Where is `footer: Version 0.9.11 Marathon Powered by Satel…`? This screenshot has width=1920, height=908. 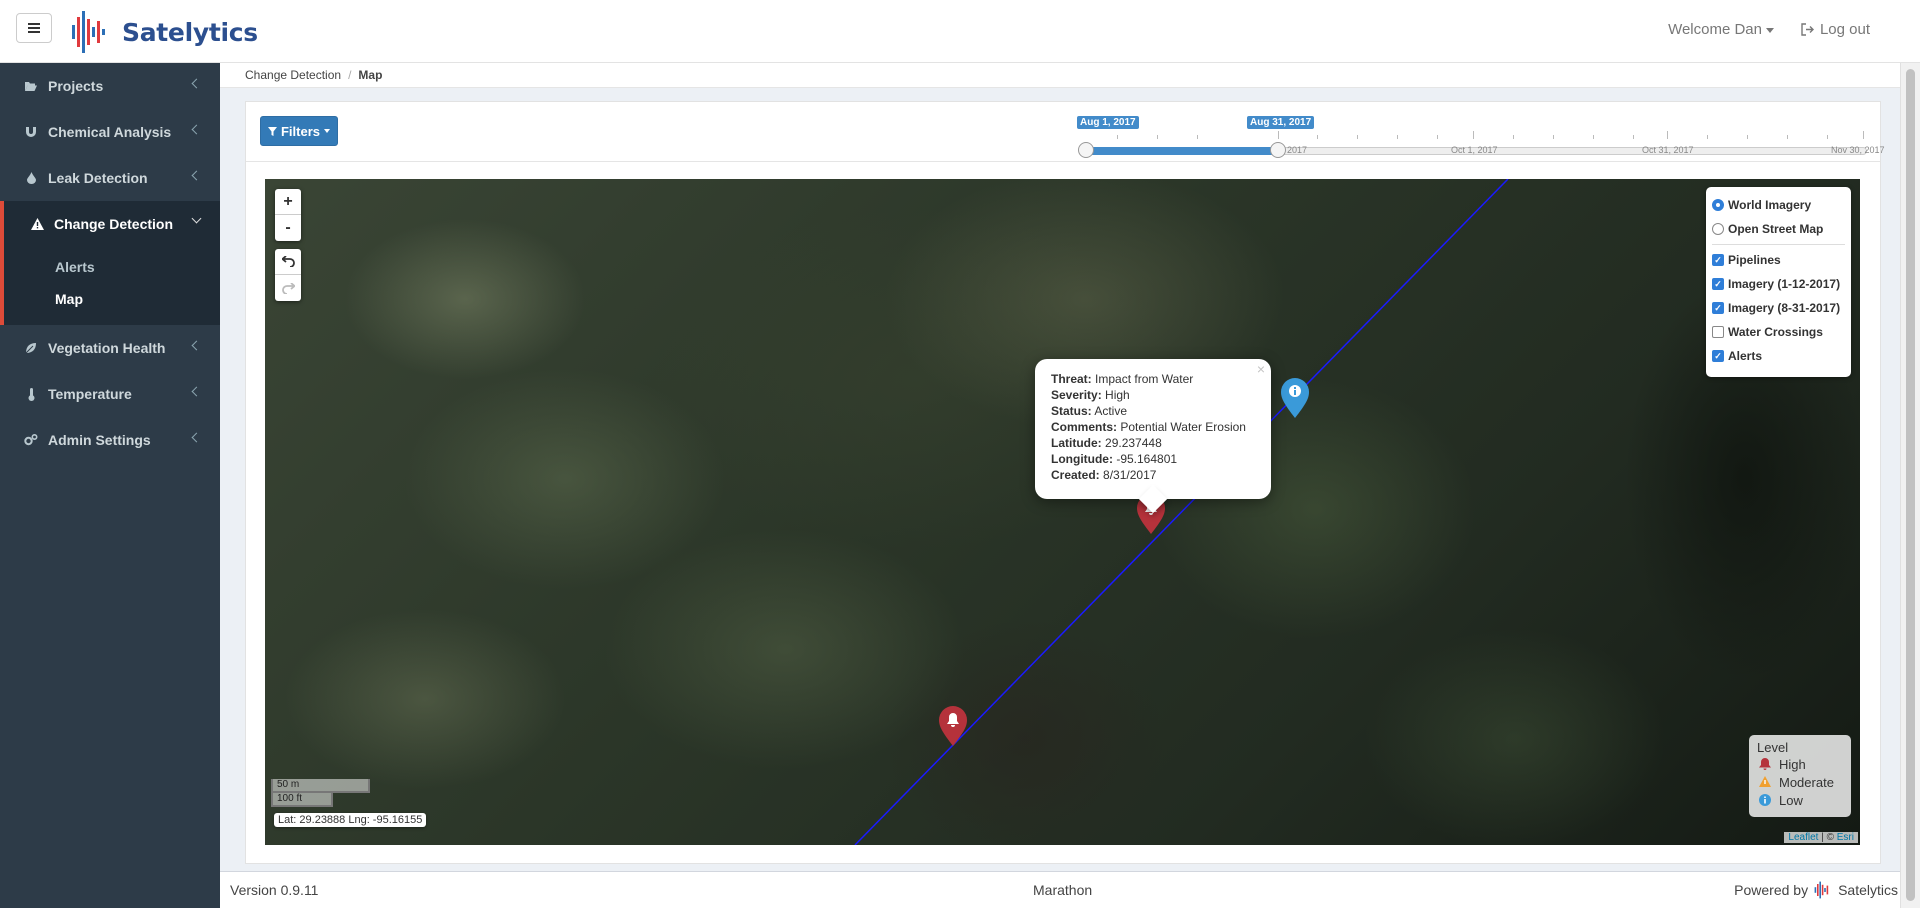
footer: Version 0.9.11 Marathon Powered by Satel… is located at coordinates (1060, 889).